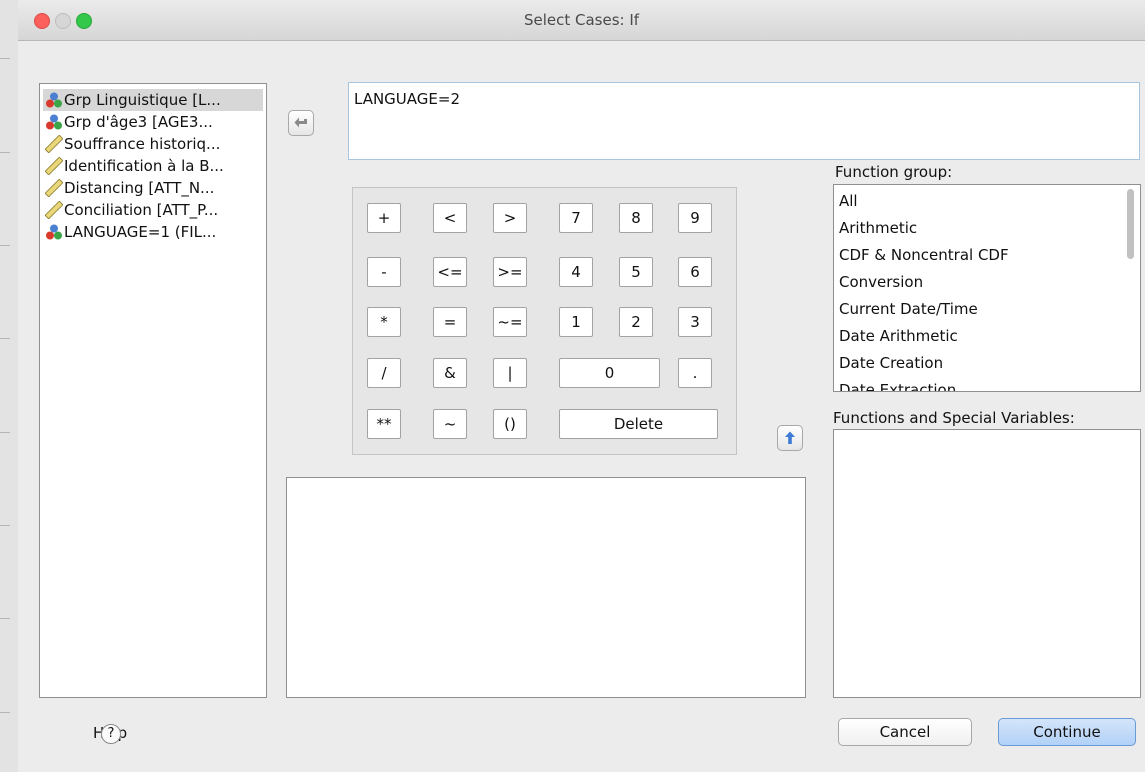 This screenshot has width=1145, height=772. I want to click on key-minus: -, so click(384, 272).